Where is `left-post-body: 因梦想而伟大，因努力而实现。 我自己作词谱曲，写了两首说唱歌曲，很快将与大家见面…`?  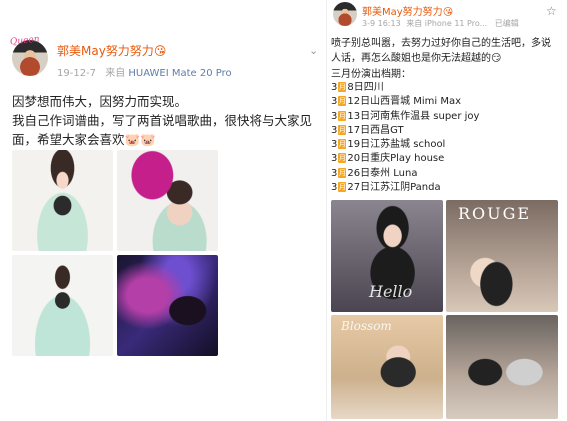
left-post-body: 因梦想而伟大，因努力而实现。 我自己作词谱曲，写了两首说唱歌曲，很快将与大家见面… is located at coordinates (163, 120).